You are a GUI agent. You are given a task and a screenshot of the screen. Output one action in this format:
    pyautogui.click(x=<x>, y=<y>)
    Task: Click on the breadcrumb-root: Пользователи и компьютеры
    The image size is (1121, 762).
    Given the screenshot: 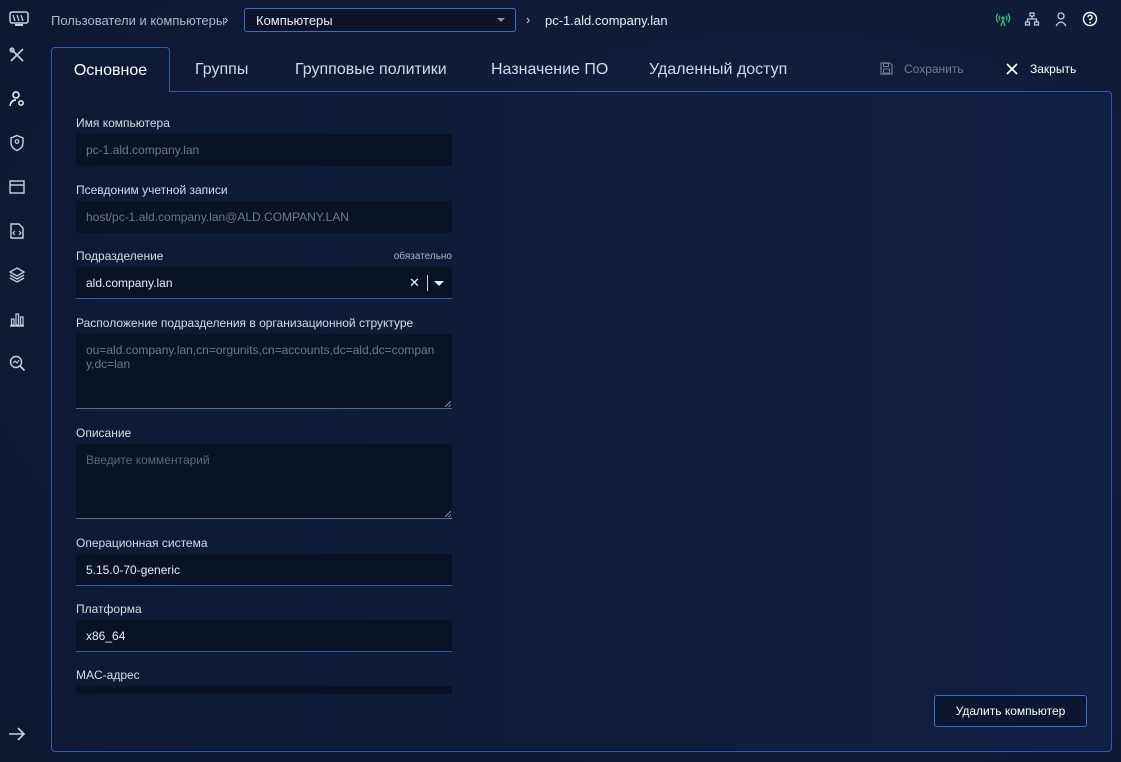 What is the action you would take?
    pyautogui.click(x=138, y=20)
    